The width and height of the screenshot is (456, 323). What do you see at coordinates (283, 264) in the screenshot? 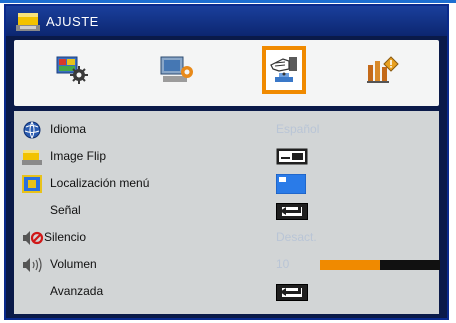
I see `volume-value: 10` at bounding box center [283, 264].